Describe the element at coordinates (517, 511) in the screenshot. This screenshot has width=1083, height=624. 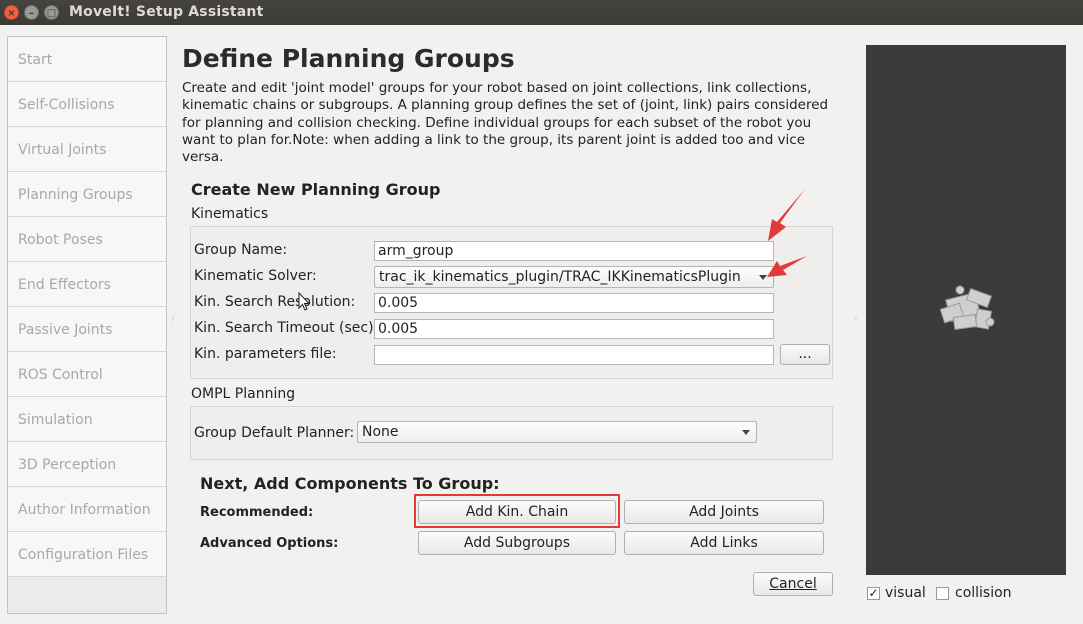
I see `highlight-box` at that location.